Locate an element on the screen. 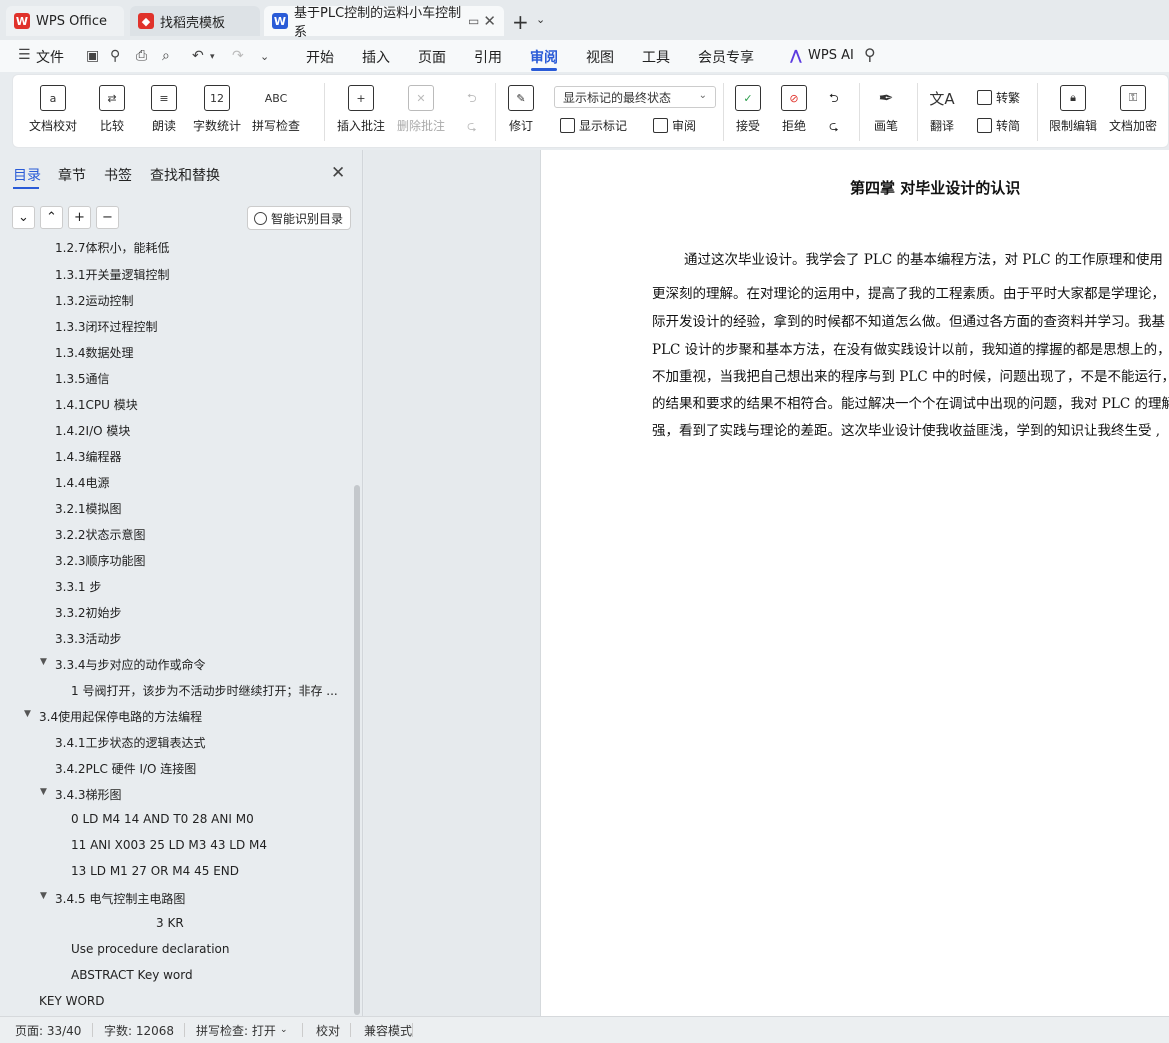  save-icon: ▣ is located at coordinates (92, 56).